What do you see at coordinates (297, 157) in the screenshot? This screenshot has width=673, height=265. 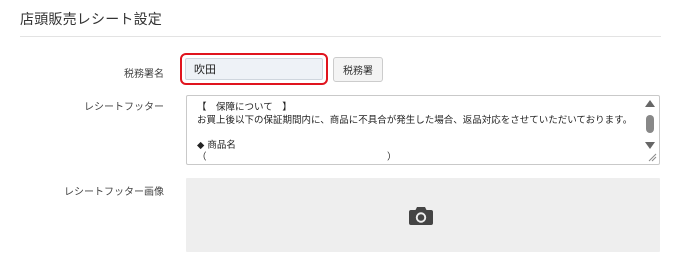 I see `receipt-footer-line: （ ）` at bounding box center [297, 157].